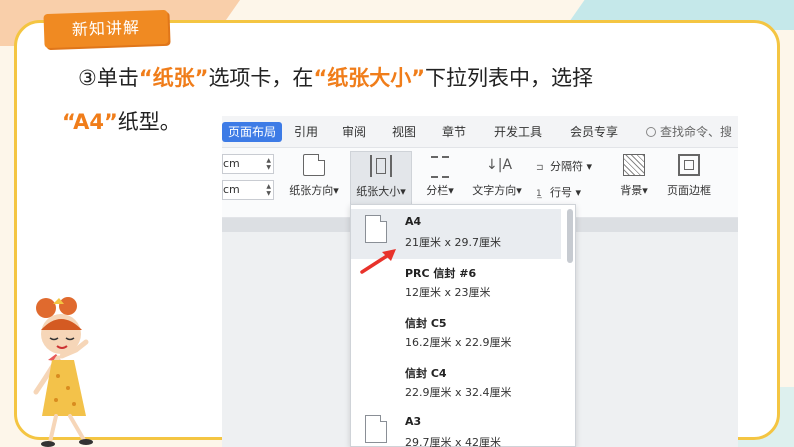 This screenshot has width=794, height=447. I want to click on tab-view: 视图, so click(404, 132).